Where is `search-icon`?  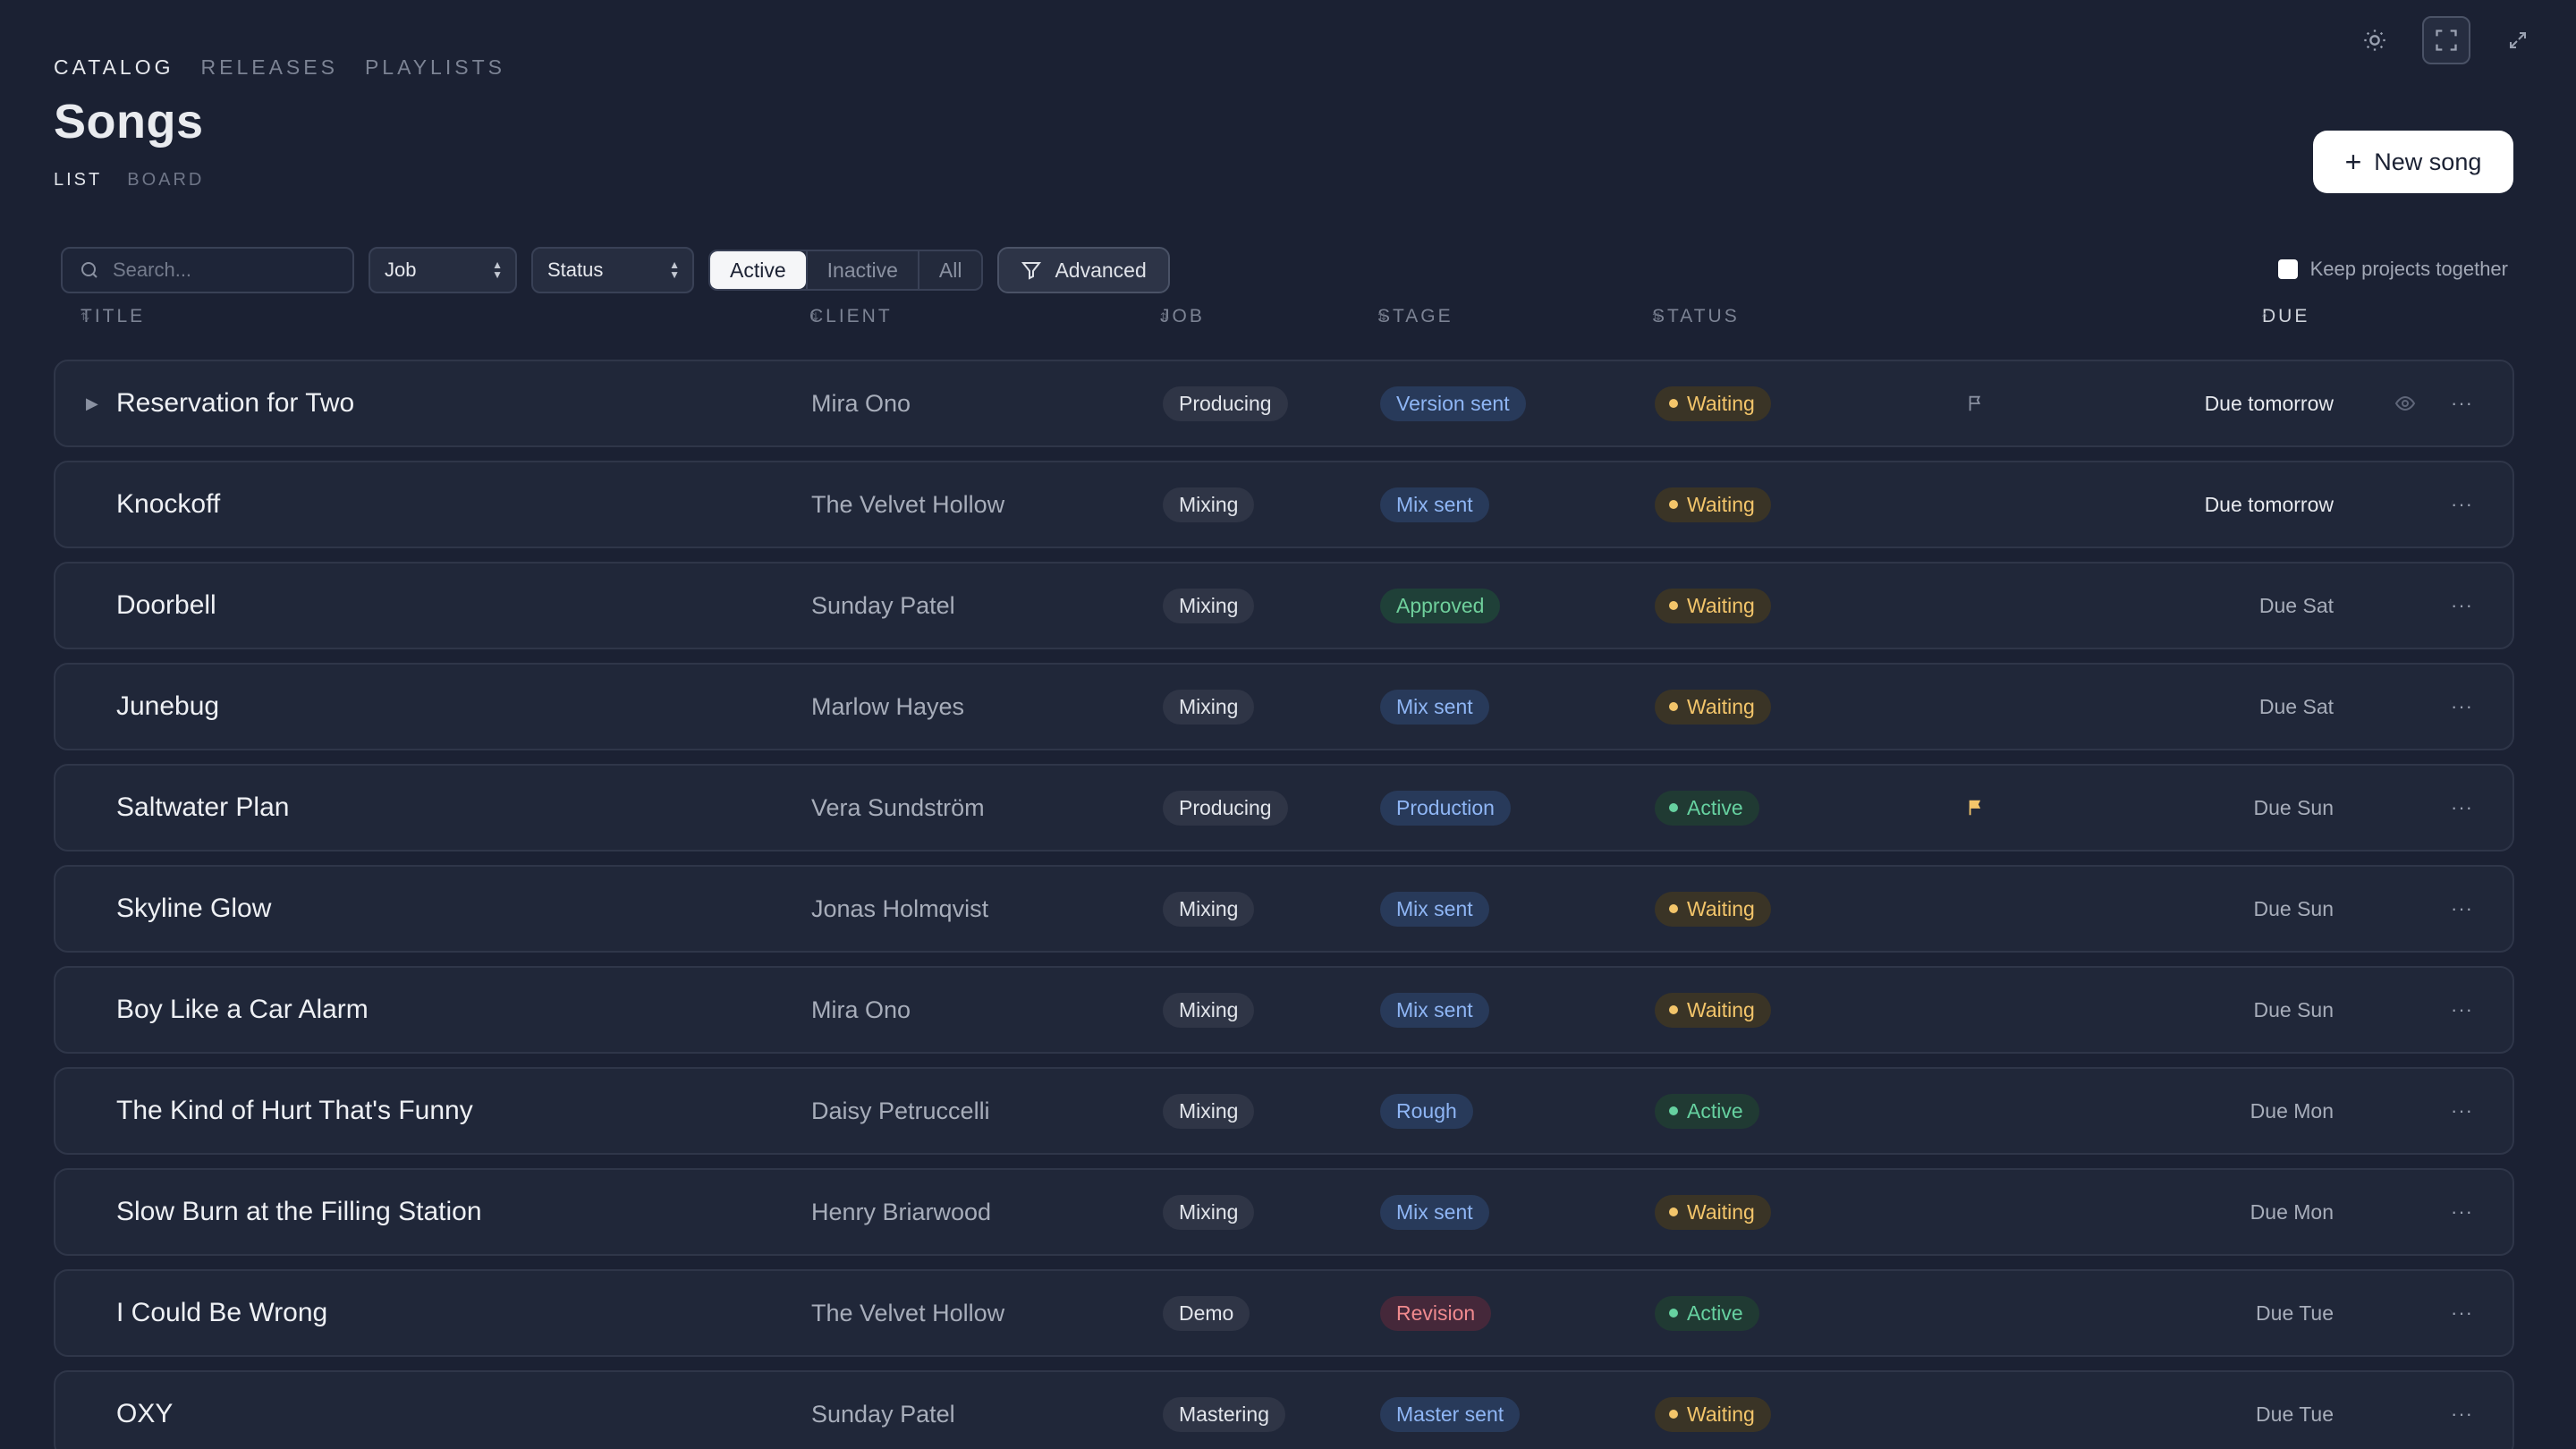
search-icon is located at coordinates (89, 270).